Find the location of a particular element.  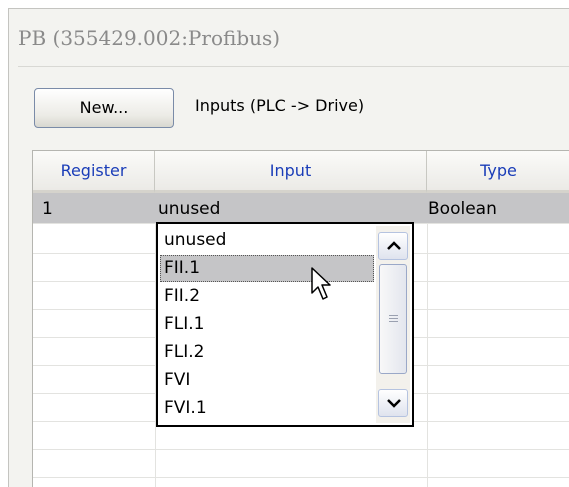

dropdown-scrollbar is located at coordinates (393, 324).